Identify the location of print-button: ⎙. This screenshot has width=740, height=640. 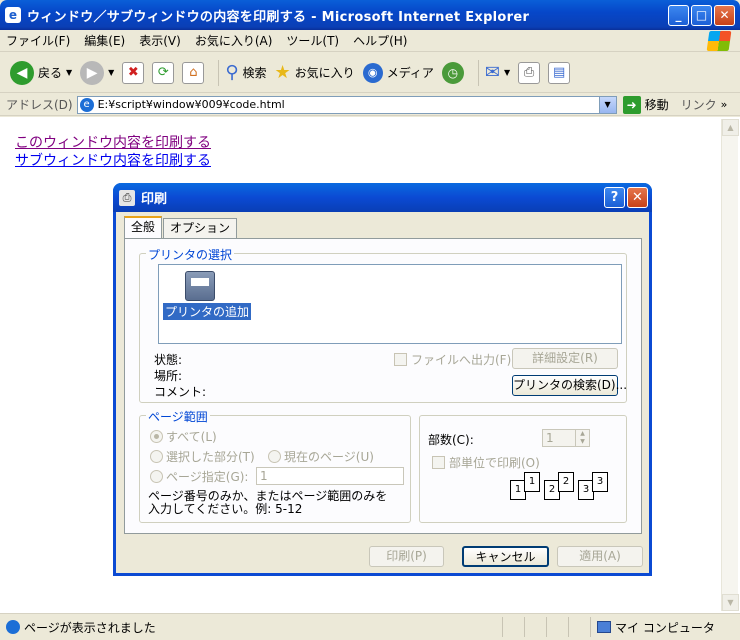
(529, 72).